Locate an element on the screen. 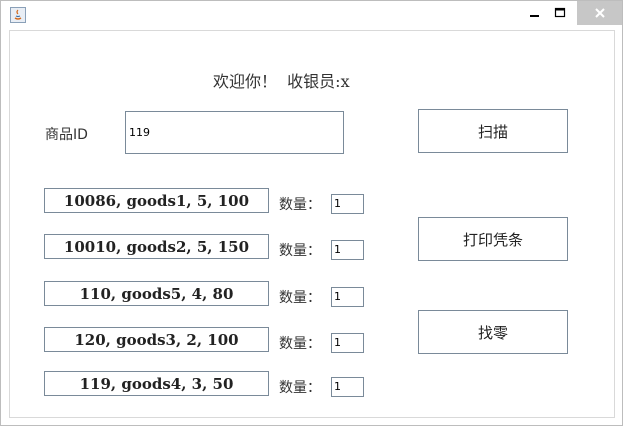 The width and height of the screenshot is (623, 426). change-button: 找零 is located at coordinates (493, 332).